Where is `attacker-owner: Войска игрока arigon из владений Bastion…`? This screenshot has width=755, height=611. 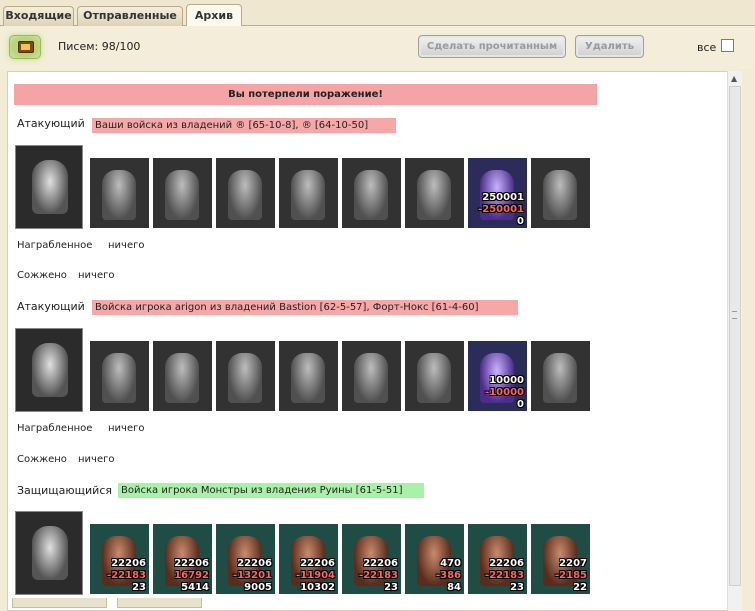
attacker-owner: Войска игрока arigon из владений Bastion… is located at coordinates (305, 307).